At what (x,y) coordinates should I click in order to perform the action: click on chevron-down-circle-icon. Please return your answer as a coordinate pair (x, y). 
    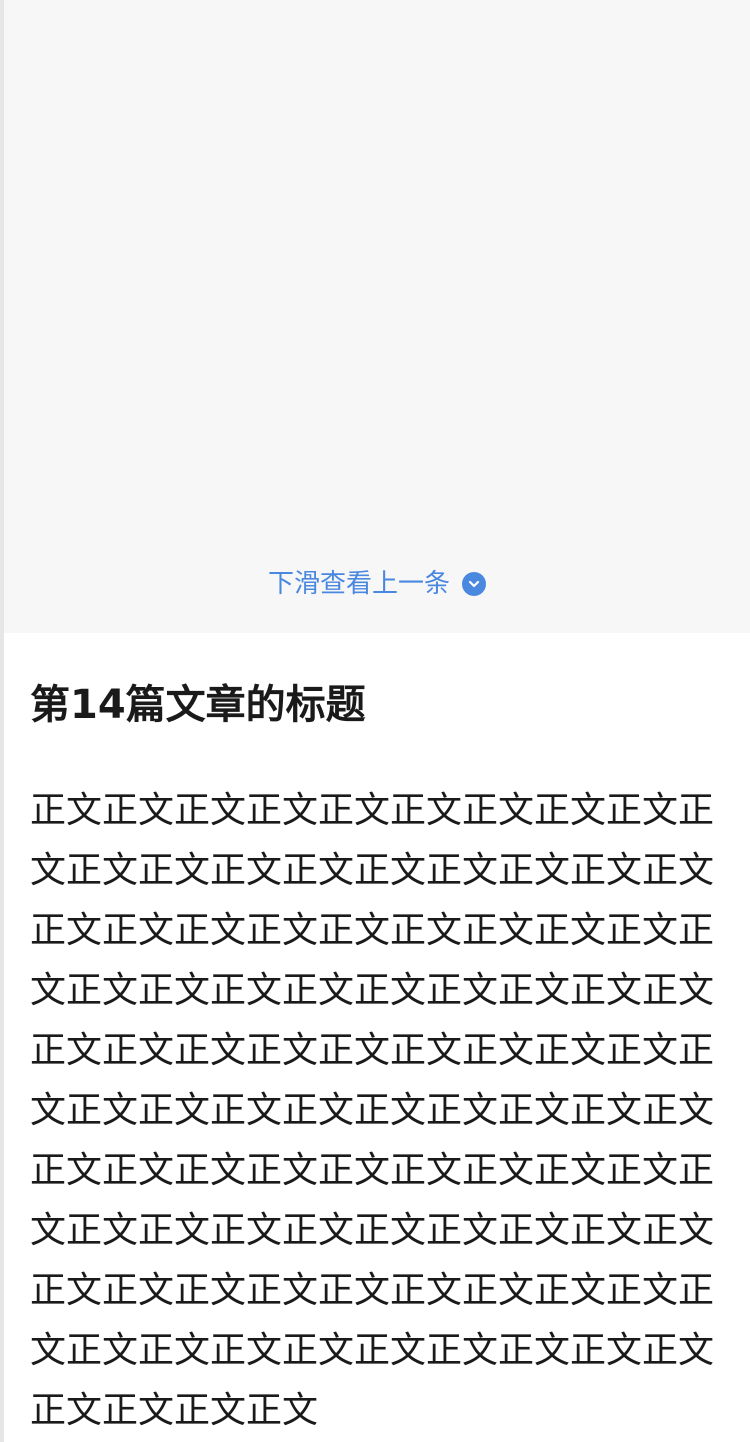
    Looking at the image, I should click on (474, 584).